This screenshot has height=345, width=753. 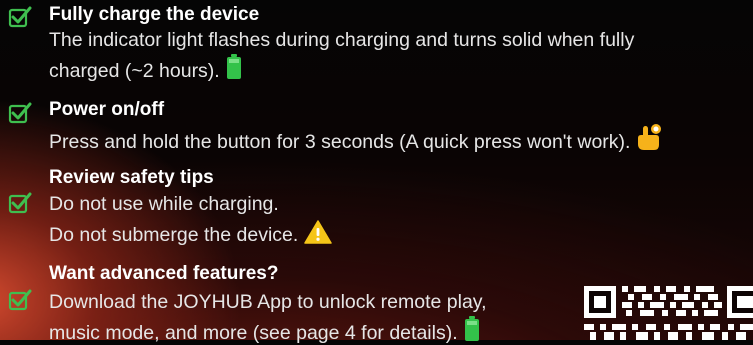 What do you see at coordinates (131, 177) in the screenshot?
I see `step-title: Review safety tips` at bounding box center [131, 177].